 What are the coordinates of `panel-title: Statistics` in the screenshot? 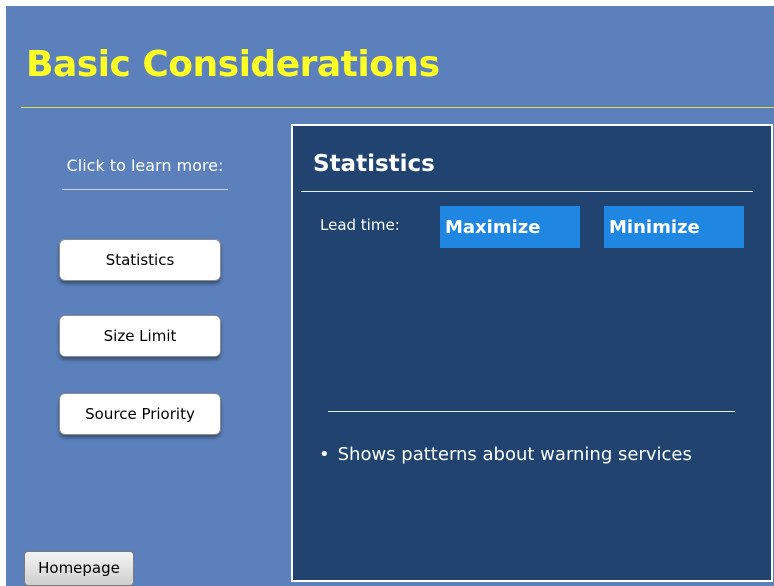 It's located at (374, 164).